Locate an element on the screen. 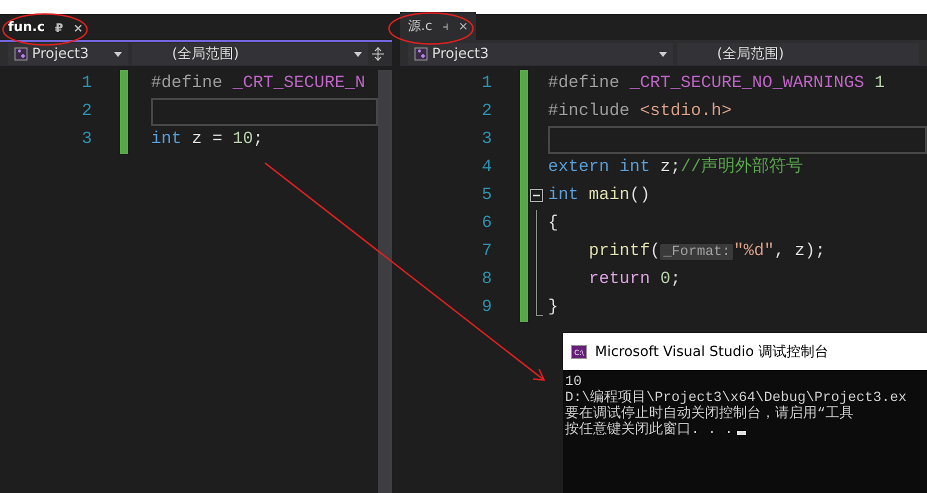 Image resolution: width=927 pixels, height=493 pixels. console-output: 10 is located at coordinates (573, 382).